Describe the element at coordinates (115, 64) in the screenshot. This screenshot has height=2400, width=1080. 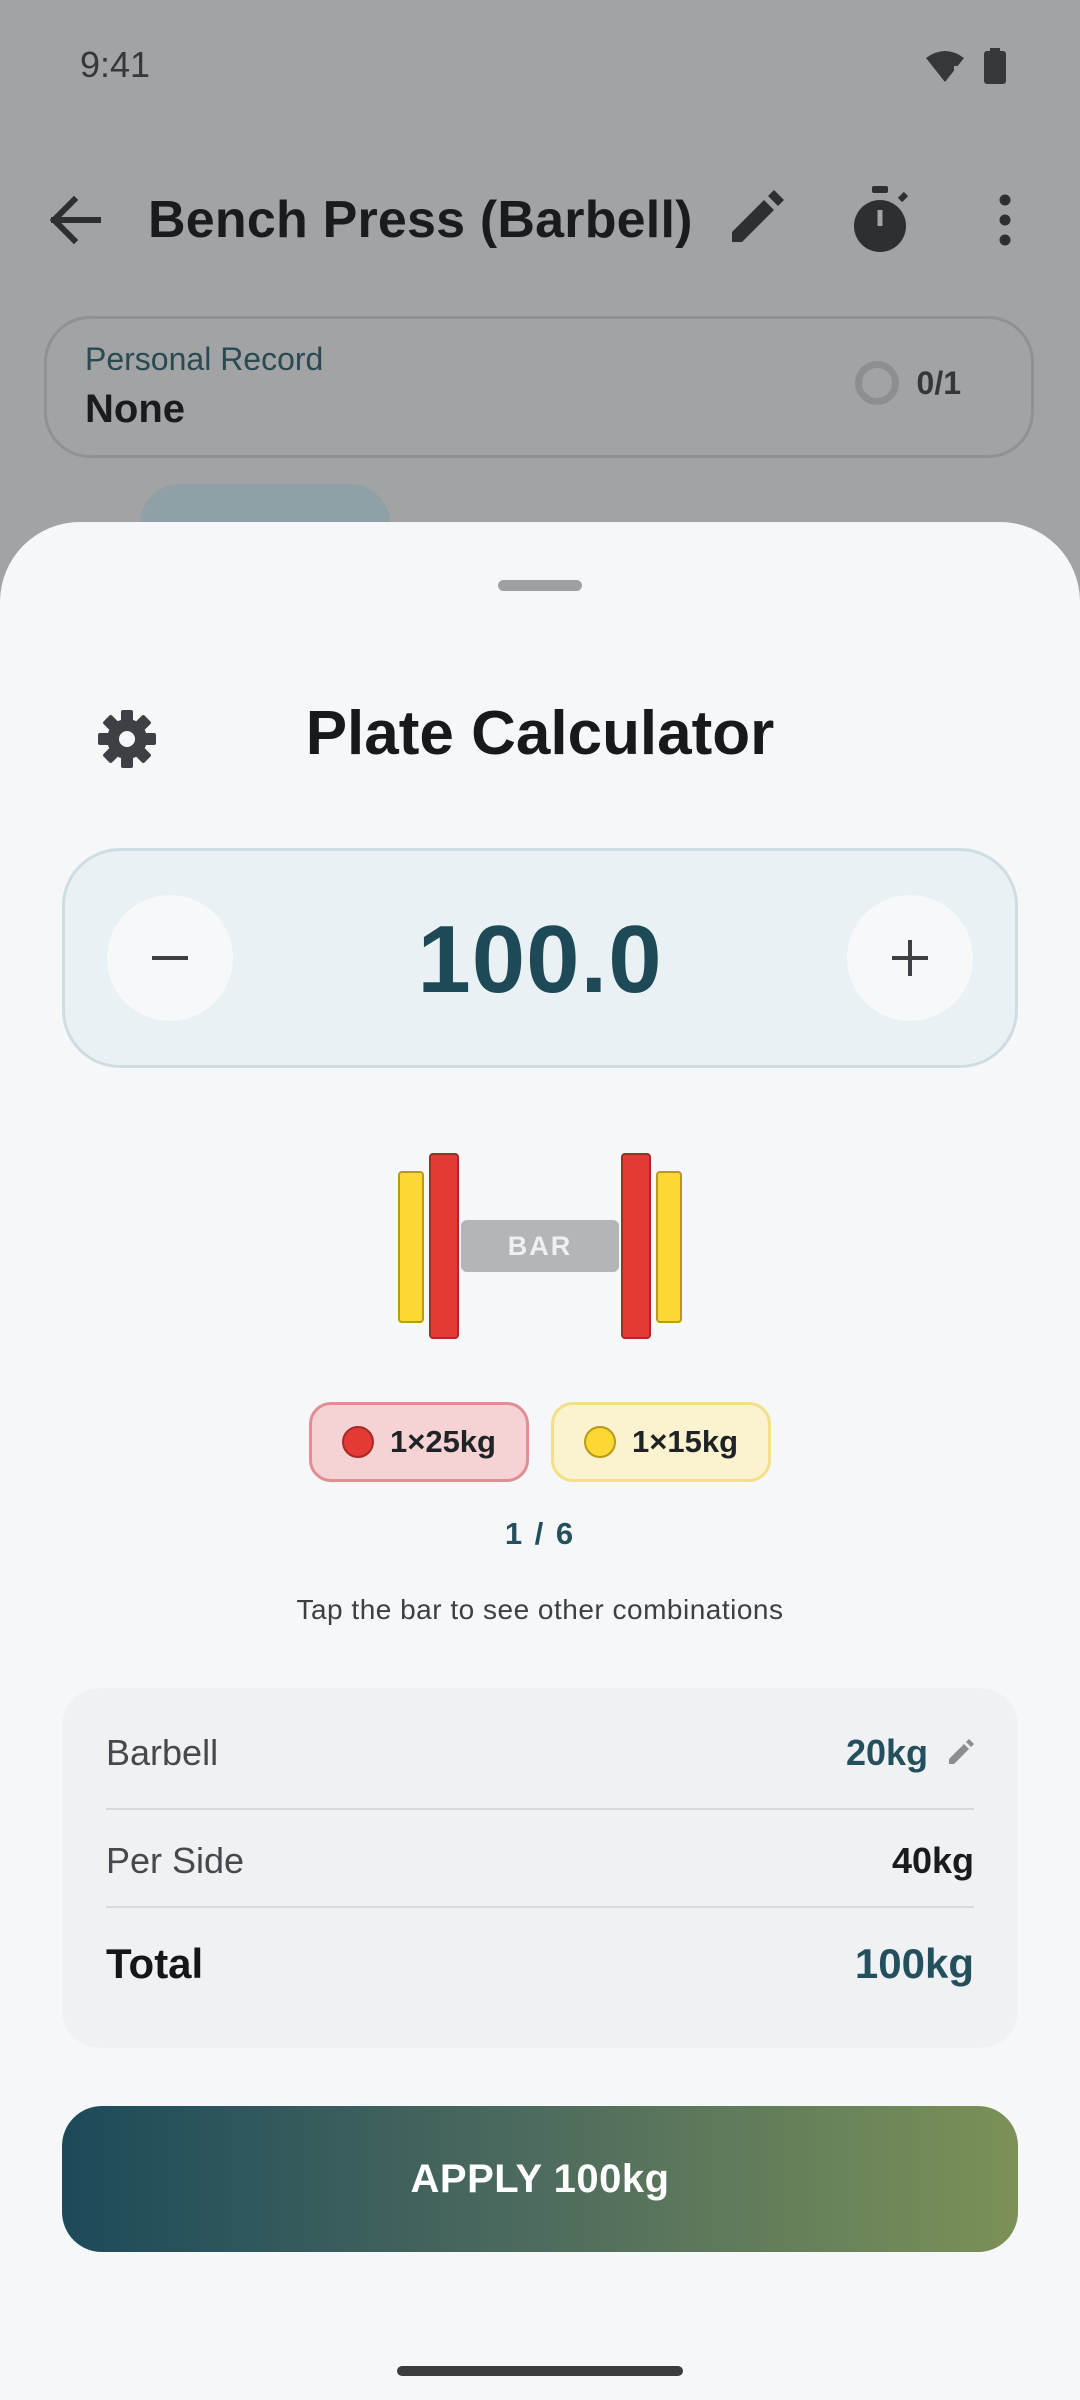
I see `status-time: 9:41` at that location.